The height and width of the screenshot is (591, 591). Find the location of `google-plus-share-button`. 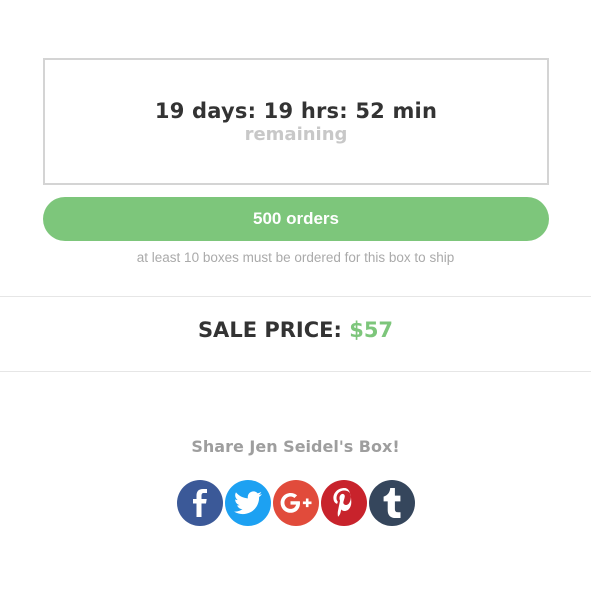

google-plus-share-button is located at coordinates (295, 503).